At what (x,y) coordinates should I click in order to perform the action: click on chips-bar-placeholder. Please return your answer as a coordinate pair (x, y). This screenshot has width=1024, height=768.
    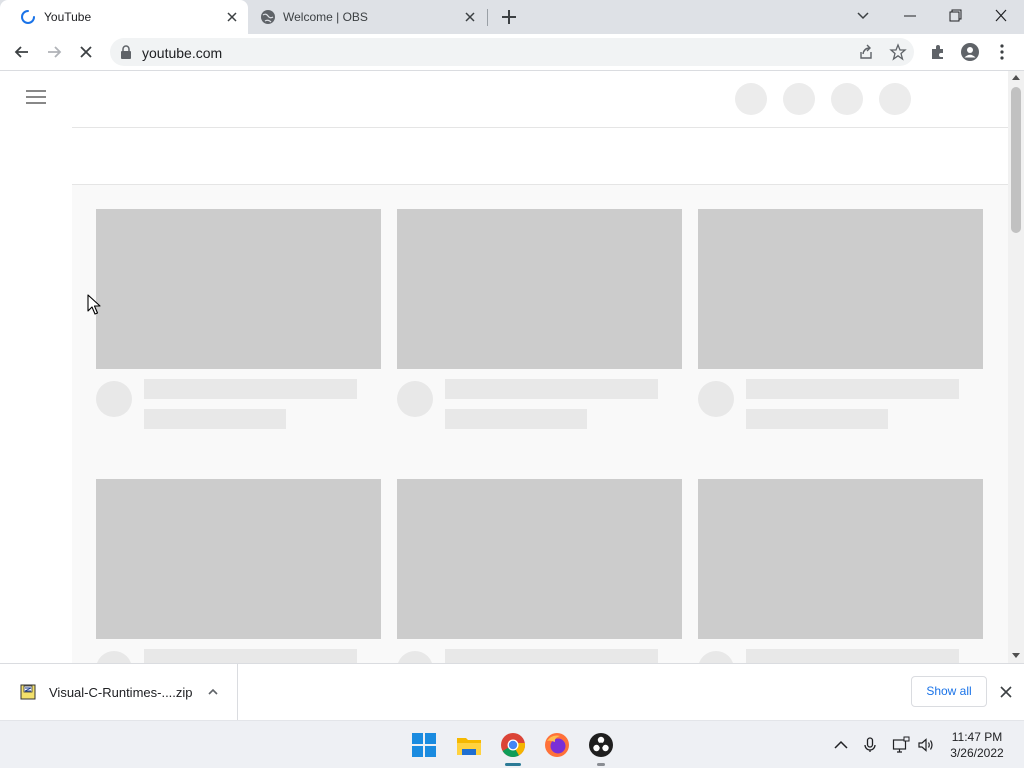
    Looking at the image, I should click on (540, 156).